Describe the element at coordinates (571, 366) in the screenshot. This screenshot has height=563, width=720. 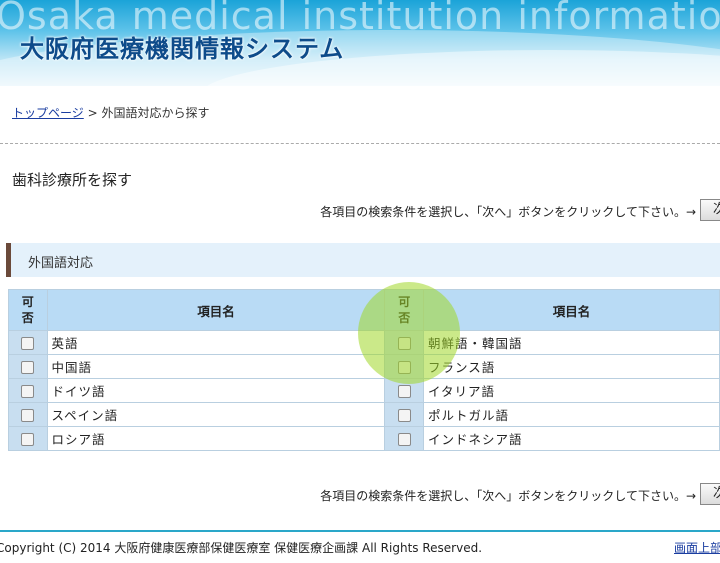
I see `language-label: フランス語` at that location.